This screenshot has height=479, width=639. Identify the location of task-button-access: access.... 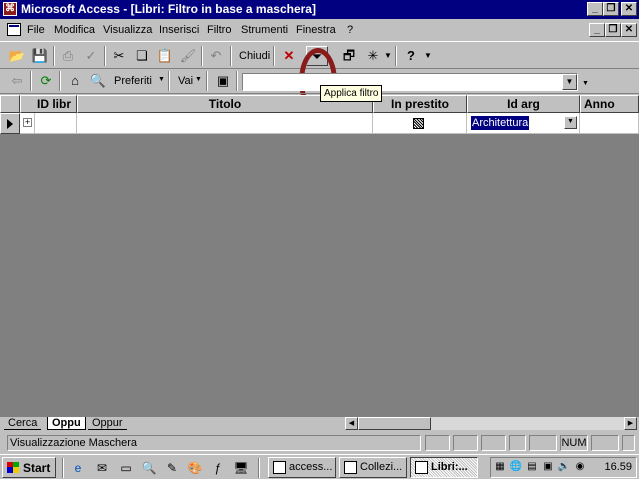
(302, 467).